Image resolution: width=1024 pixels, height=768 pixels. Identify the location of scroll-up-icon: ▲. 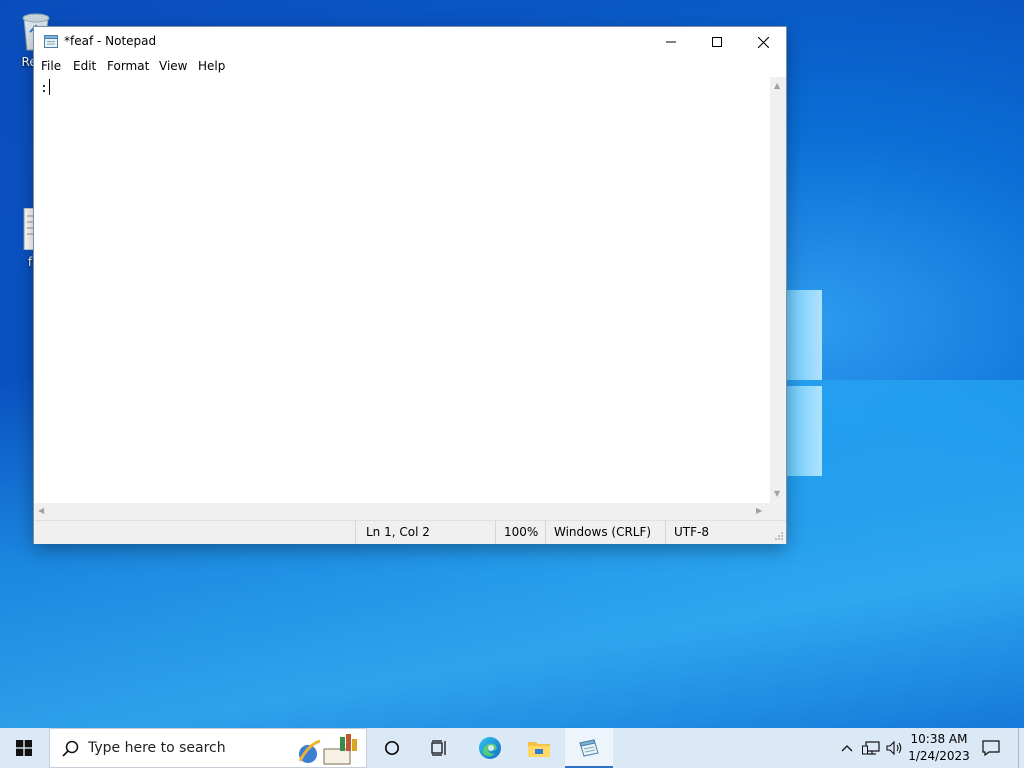
(777, 85).